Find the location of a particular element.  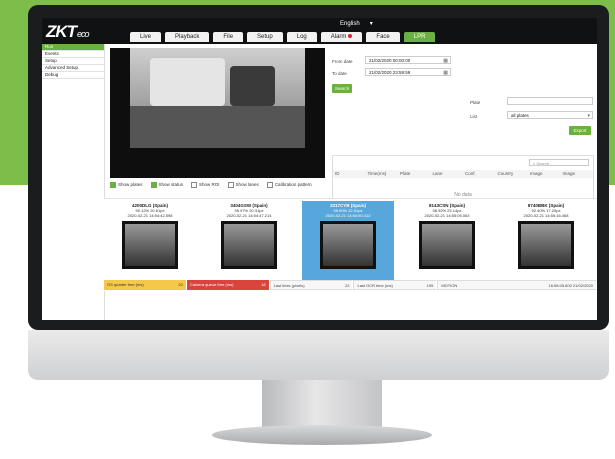

check-show-plates: Show plates is located at coordinates (126, 185).